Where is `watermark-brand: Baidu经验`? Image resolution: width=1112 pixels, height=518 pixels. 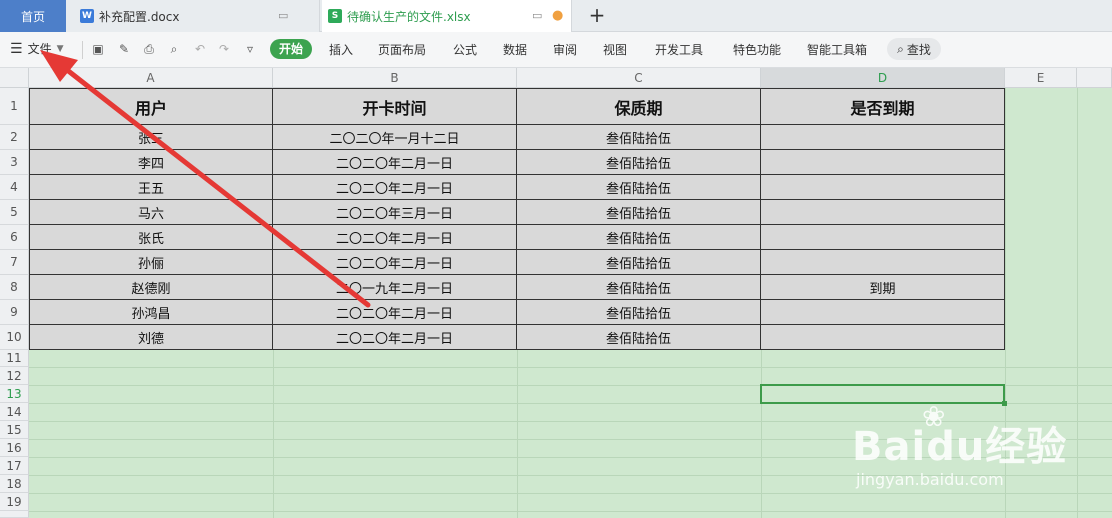
watermark-brand: Baidu经验 is located at coordinates (960, 447).